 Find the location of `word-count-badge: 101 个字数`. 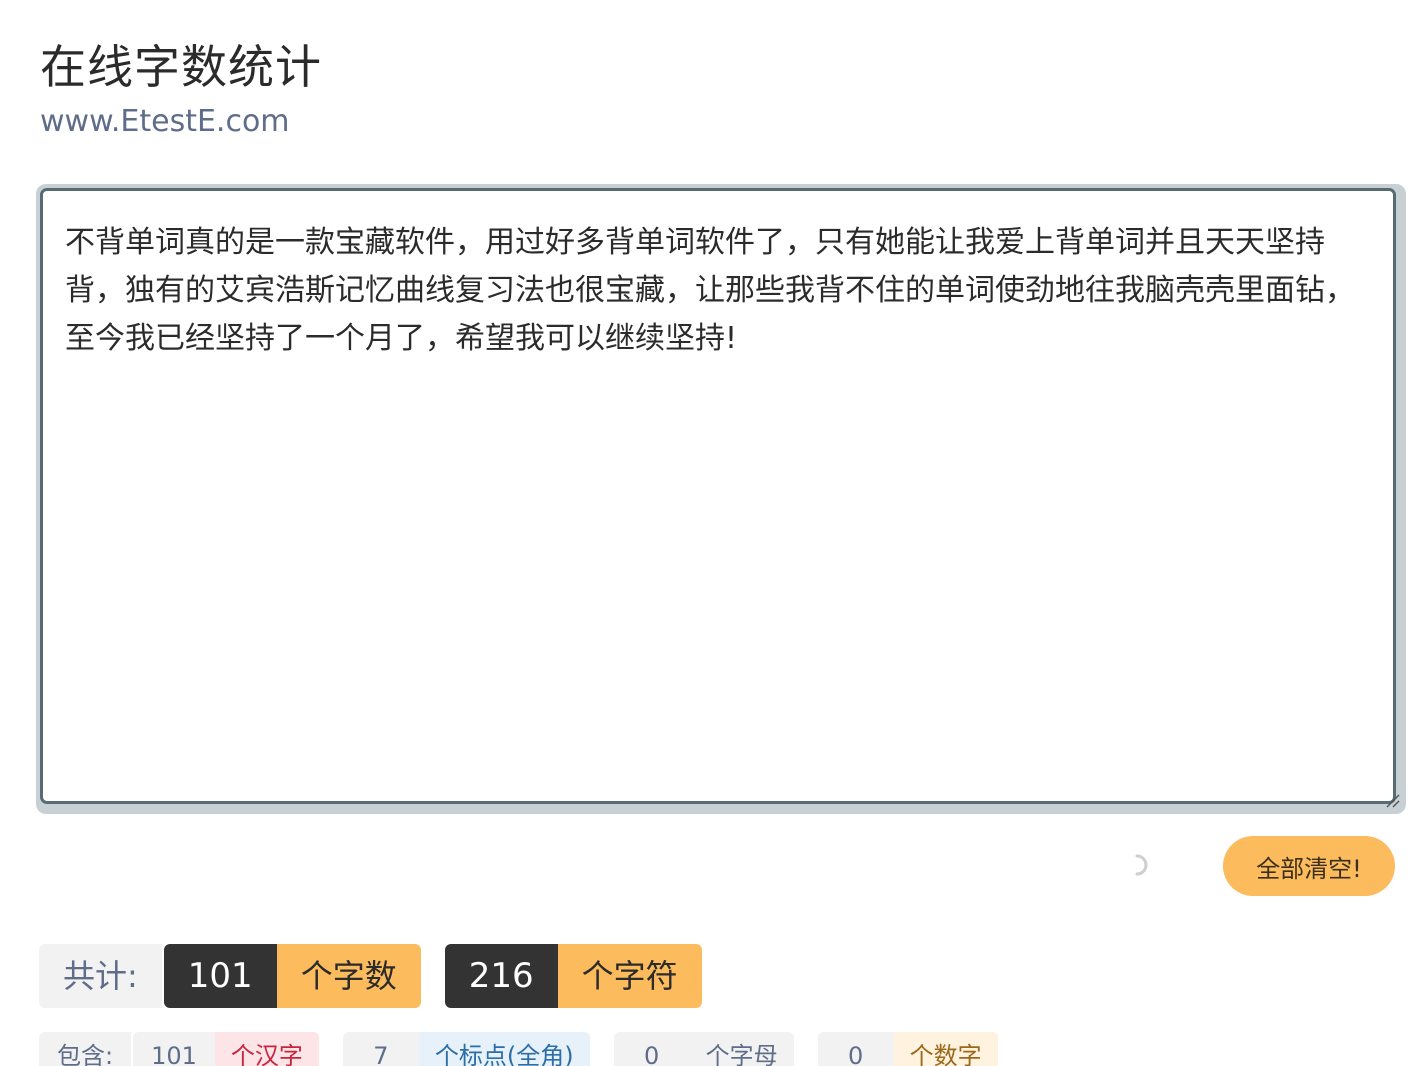

word-count-badge: 101 个字数 is located at coordinates (292, 976).